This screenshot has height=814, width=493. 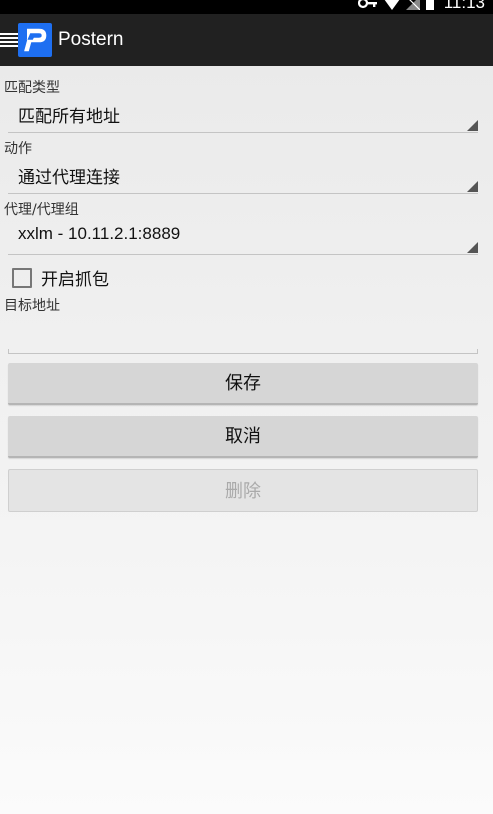 I want to click on target-address-label: 目标地址, so click(x=32, y=306).